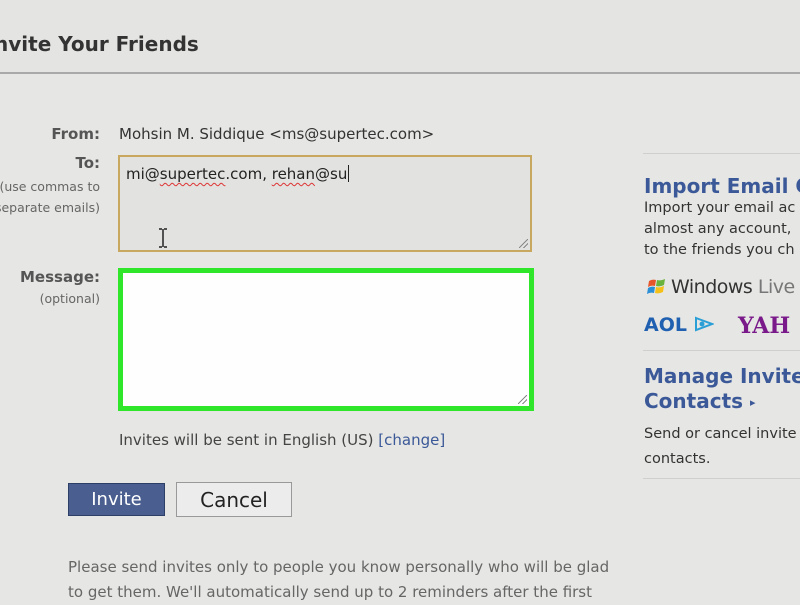 Image resolution: width=800 pixels, height=605 pixels. I want to click on sidebar-divider, so click(721, 350).